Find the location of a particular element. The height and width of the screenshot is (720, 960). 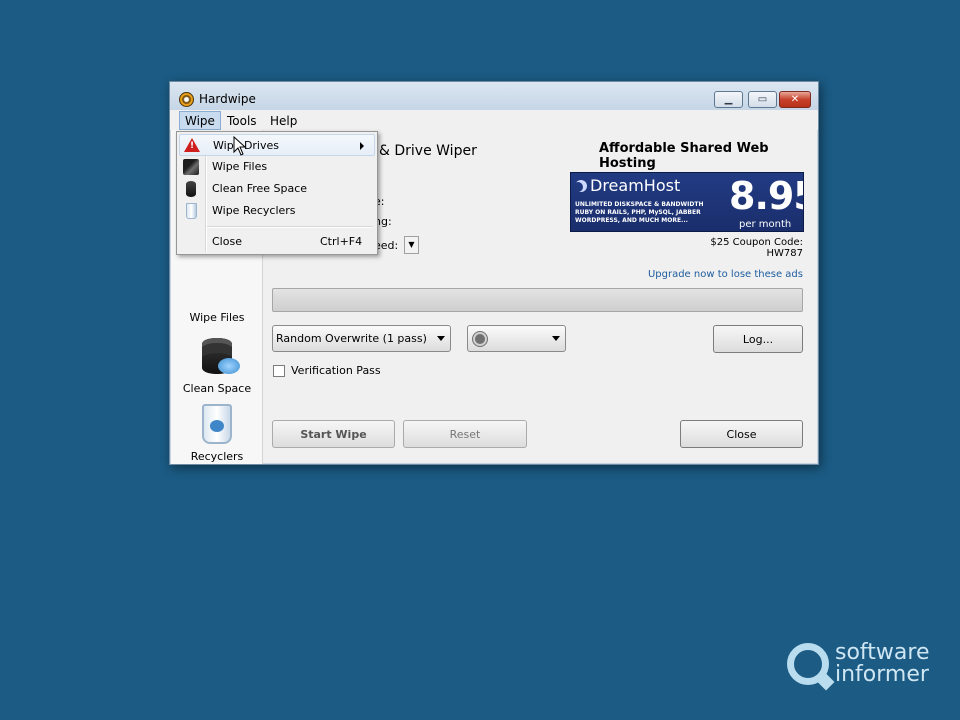

ad-title: Affordable Shared Web Hosting is located at coordinates (684, 156).